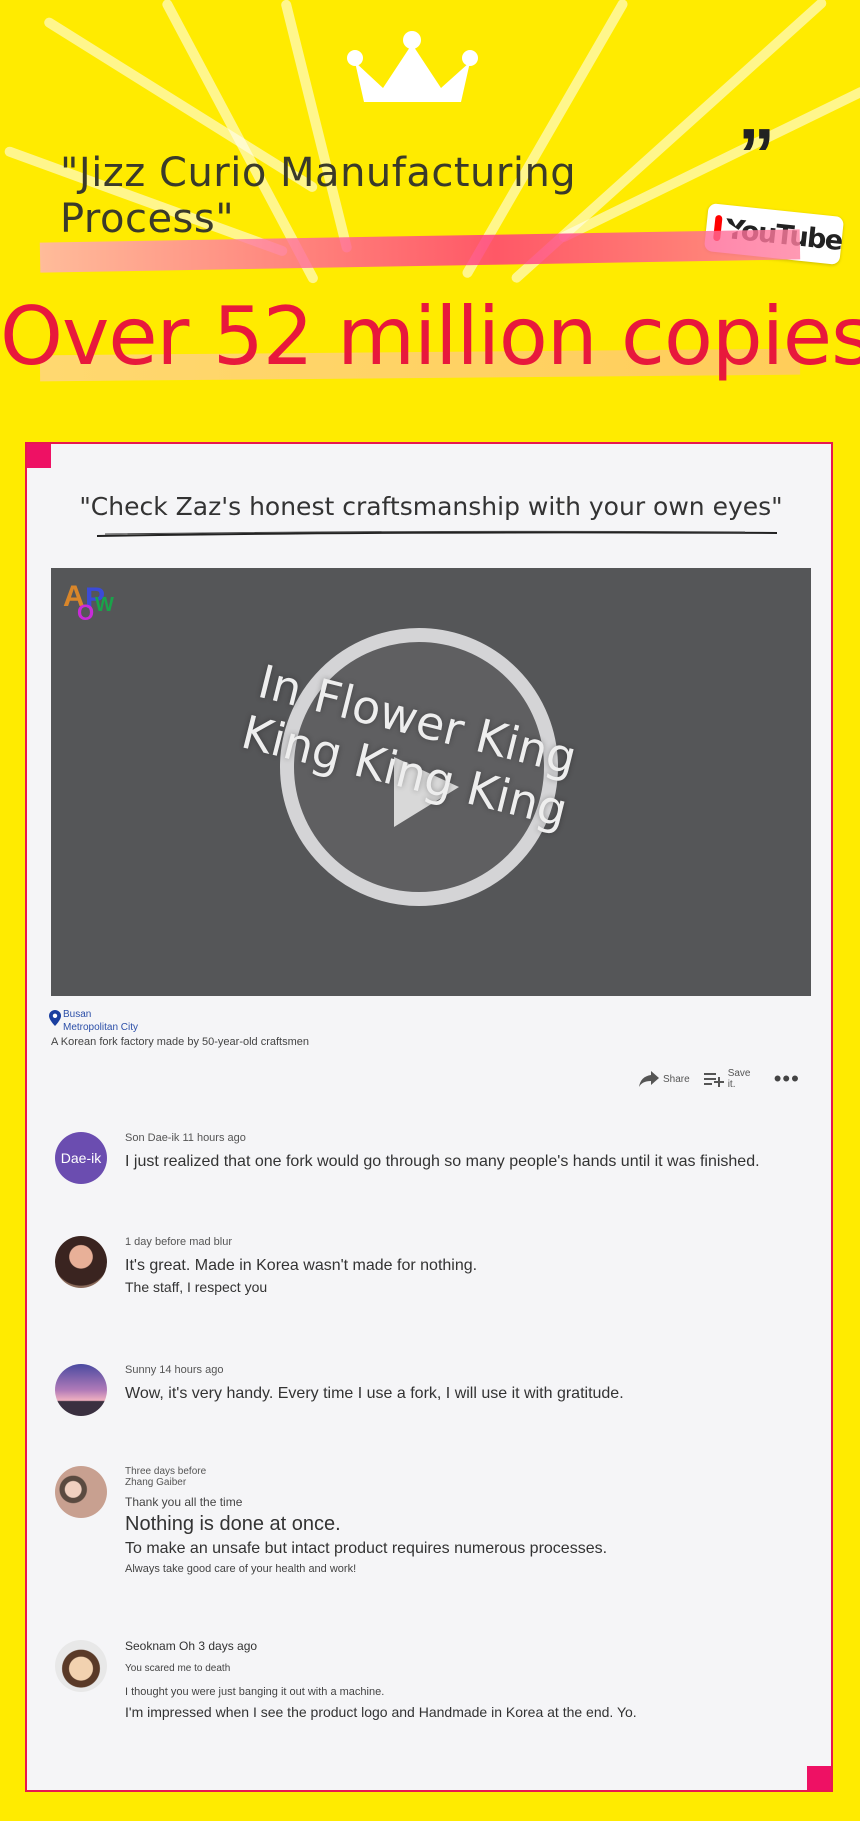  What do you see at coordinates (664, 1079) in the screenshot?
I see `share-button: Share` at bounding box center [664, 1079].